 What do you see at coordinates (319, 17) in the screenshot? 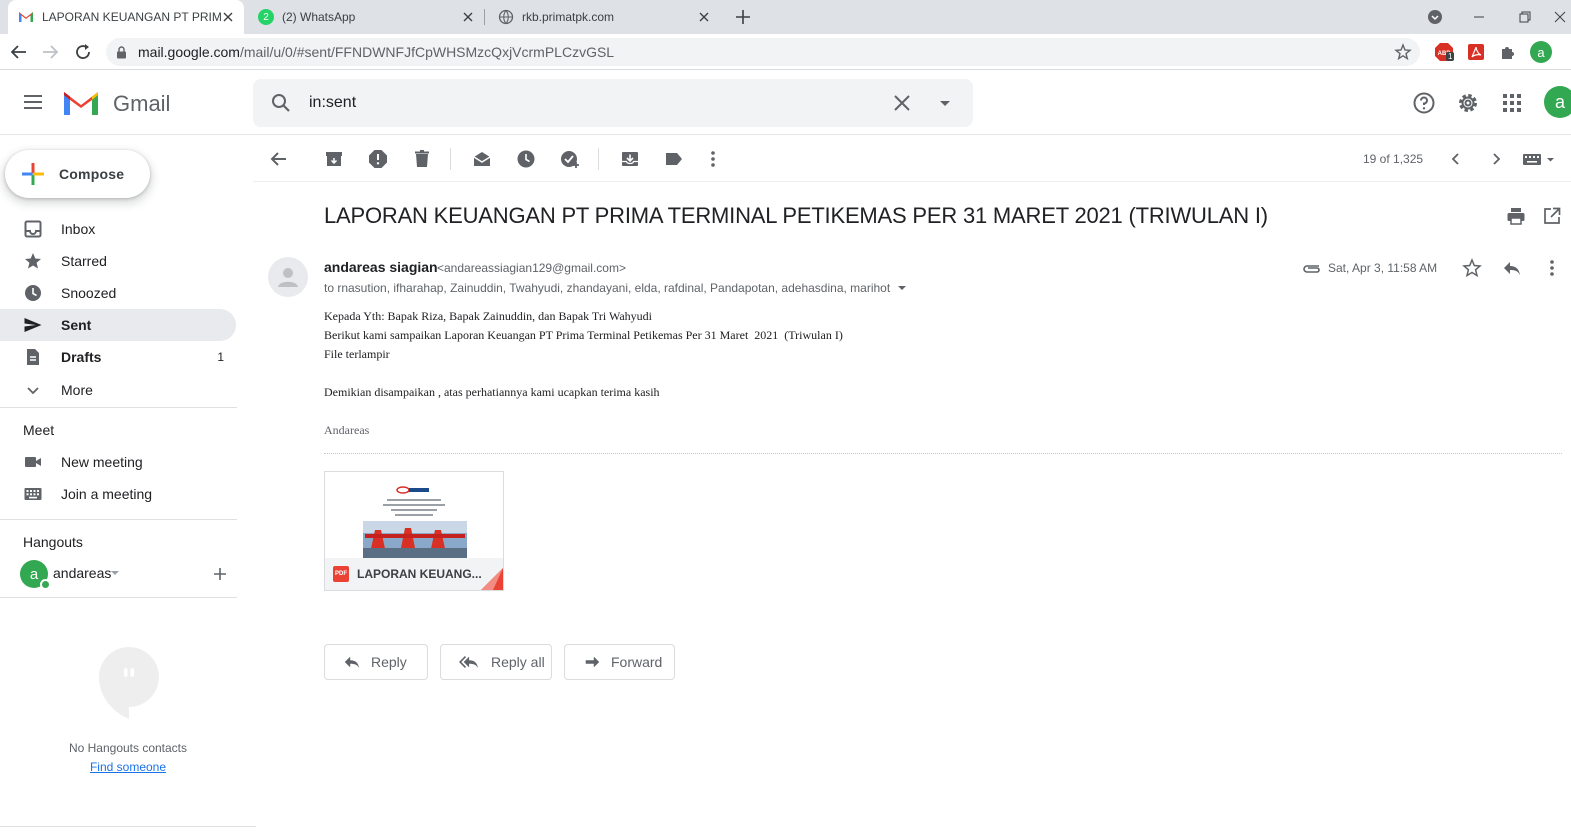
I see `tab-title: (2) WhatsApp` at bounding box center [319, 17].